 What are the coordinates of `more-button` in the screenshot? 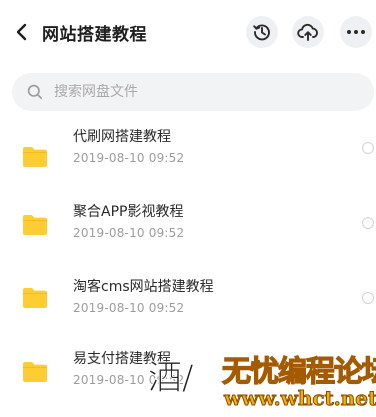 It's located at (356, 32).